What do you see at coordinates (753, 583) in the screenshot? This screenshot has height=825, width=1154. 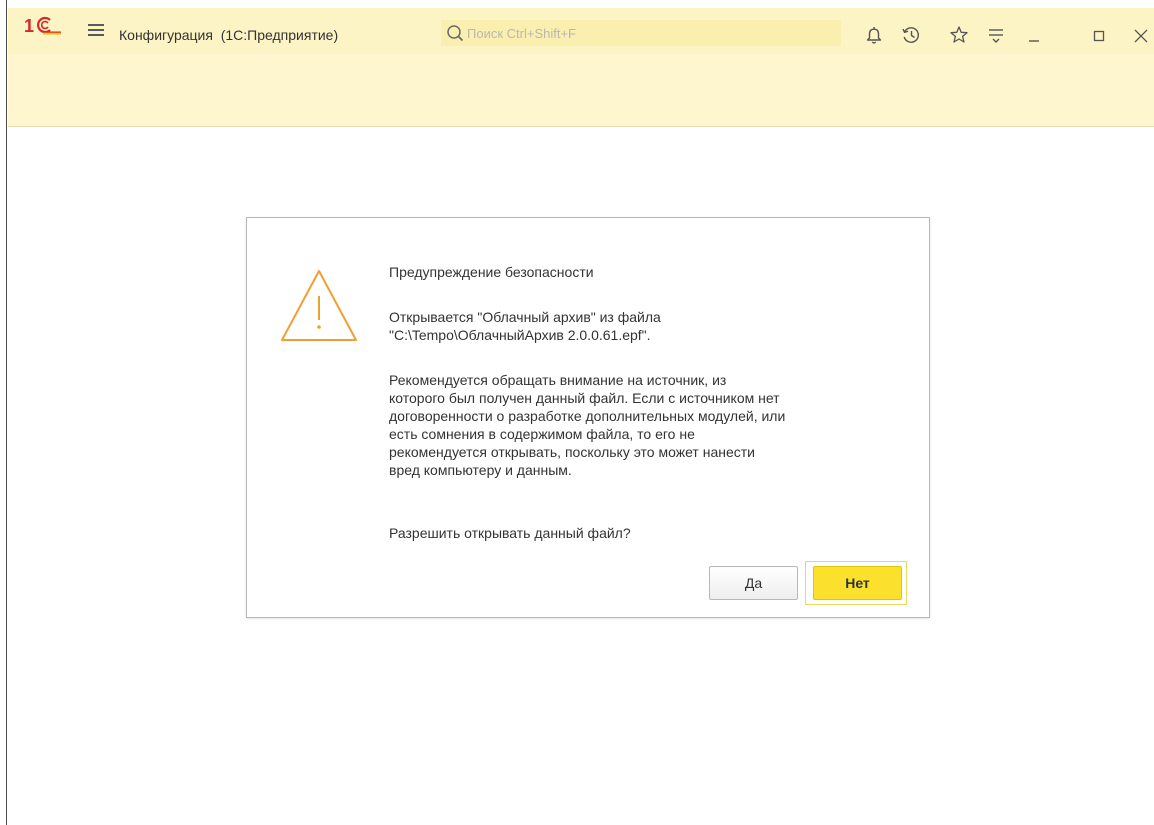 I see `yes-button: Да` at bounding box center [753, 583].